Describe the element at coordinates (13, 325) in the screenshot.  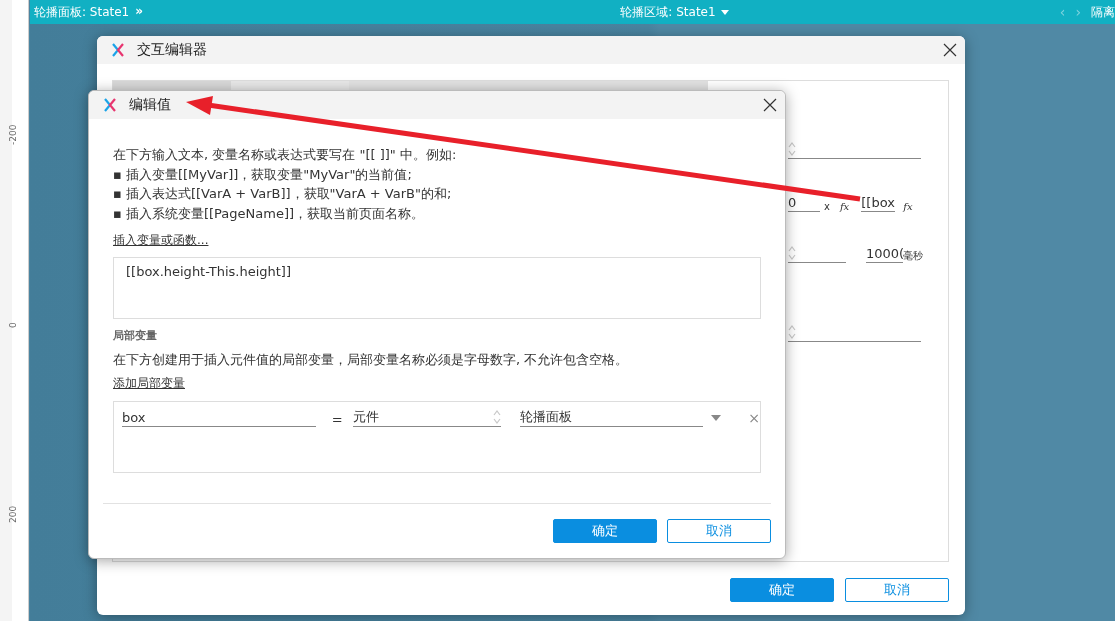
I see `ruler-label: 0` at that location.